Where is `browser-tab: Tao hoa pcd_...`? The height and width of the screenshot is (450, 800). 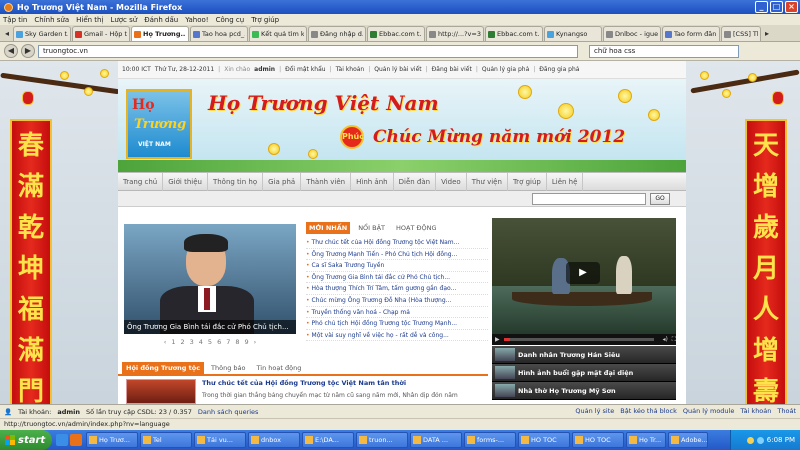 browser-tab: Tao hoa pcd_... is located at coordinates (219, 33).